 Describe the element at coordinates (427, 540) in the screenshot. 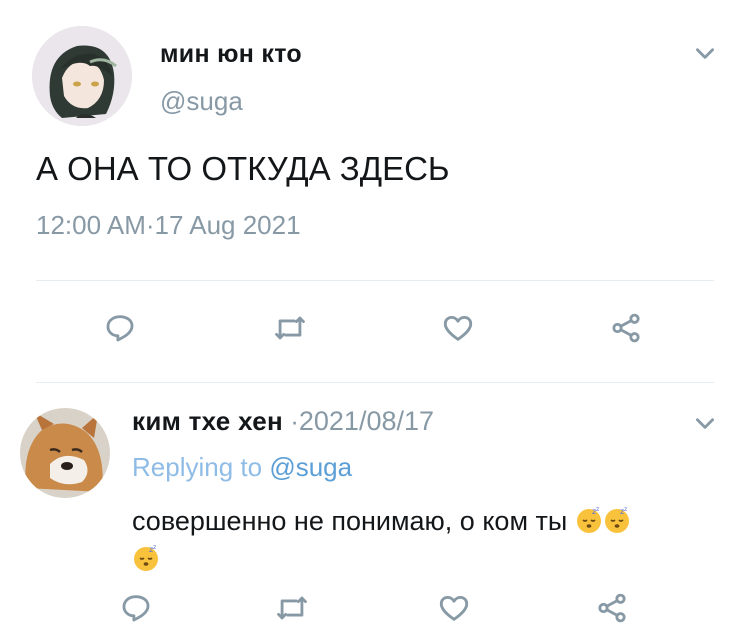

I see `reply-text-block: совершенно не понимаю, о ком ты zzzz zz` at that location.